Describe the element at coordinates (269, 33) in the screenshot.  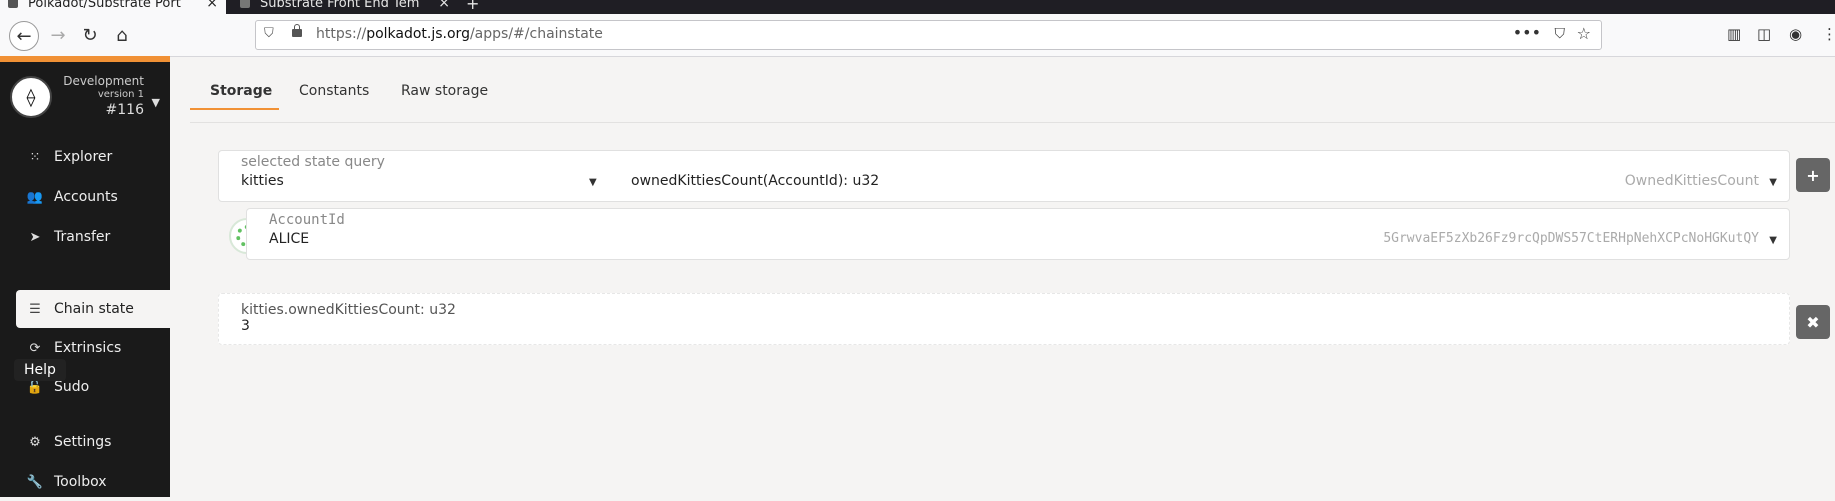
I see `tracking-shield-icon: ⛉` at that location.